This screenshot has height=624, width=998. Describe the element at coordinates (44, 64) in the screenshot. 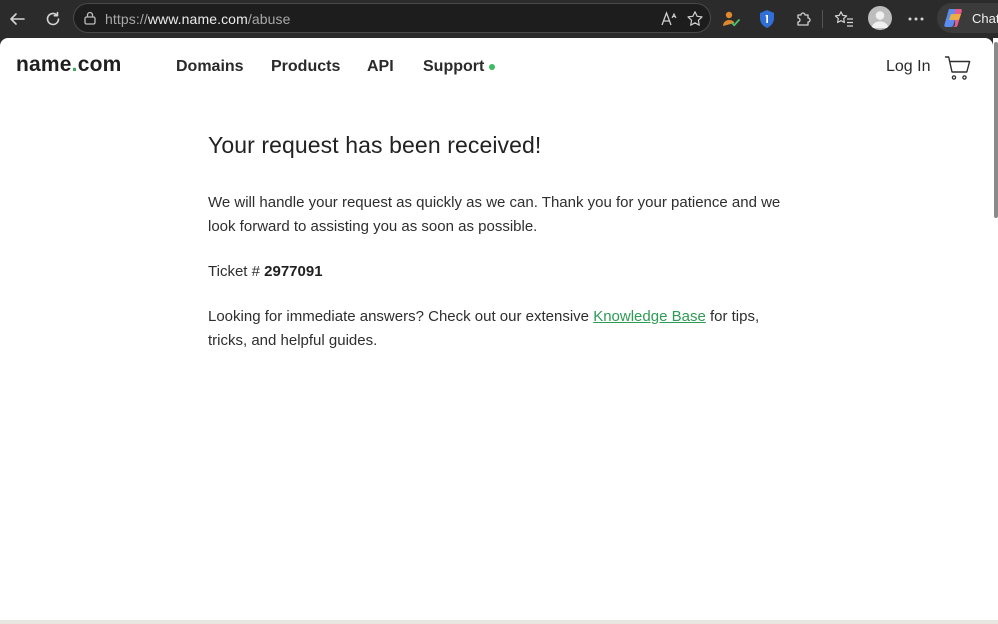

I see `logo-text-name: name` at that location.